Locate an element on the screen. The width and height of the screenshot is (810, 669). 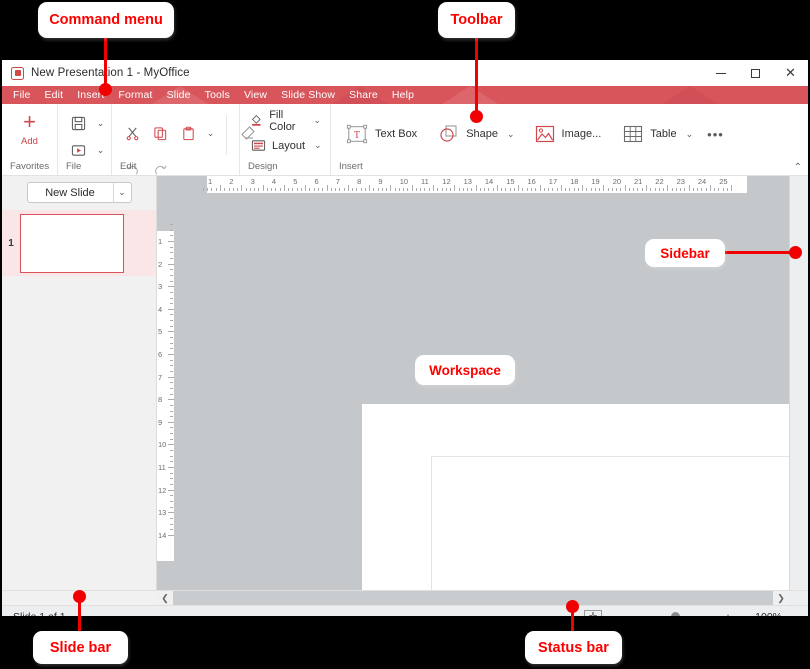
leader-dot-command-menu is located at coordinates (105, 89).